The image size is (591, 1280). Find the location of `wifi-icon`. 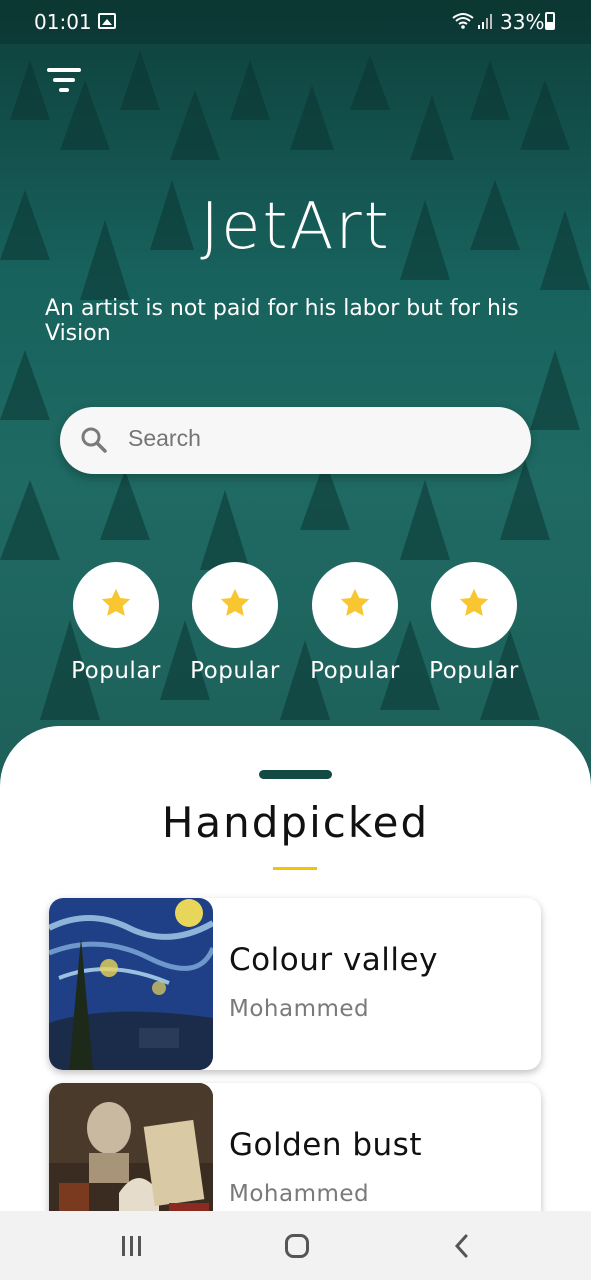

wifi-icon is located at coordinates (463, 21).